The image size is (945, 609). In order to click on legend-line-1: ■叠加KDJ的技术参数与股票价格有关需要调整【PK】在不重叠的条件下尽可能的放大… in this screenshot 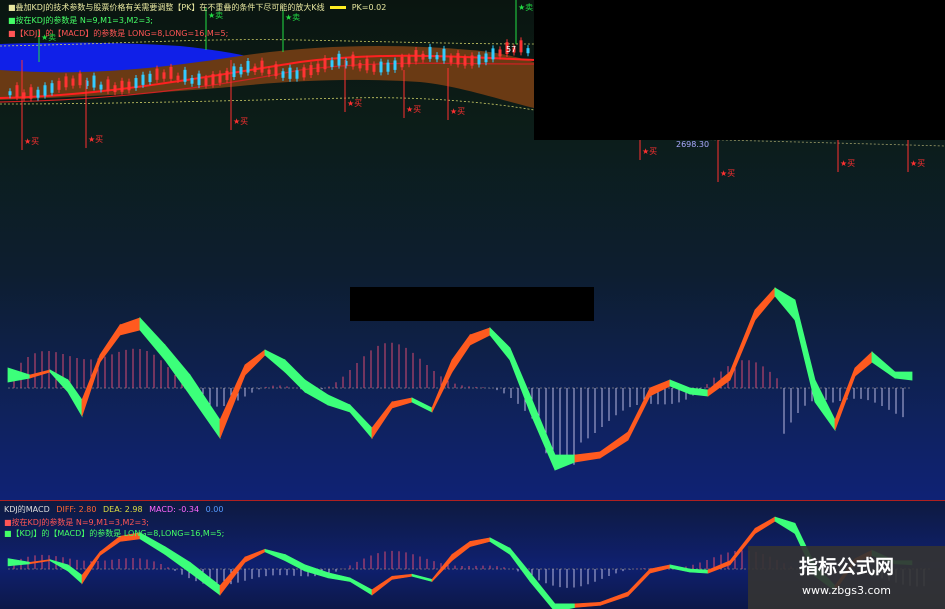, I will do `click(197, 7)`.